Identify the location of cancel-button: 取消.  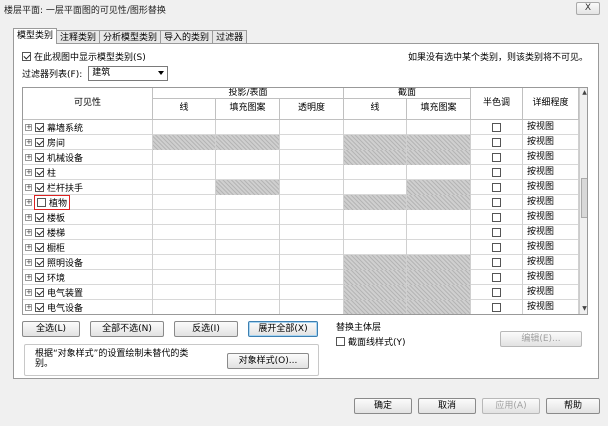
(447, 406).